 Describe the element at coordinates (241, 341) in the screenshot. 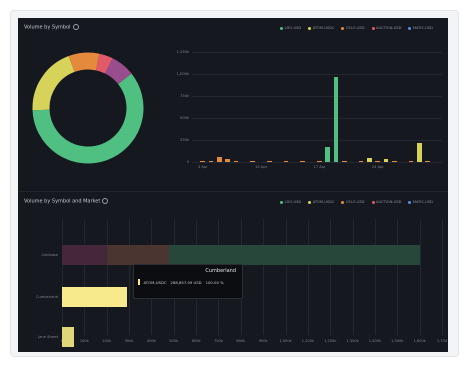

I see `x-tick-label: 800k` at that location.